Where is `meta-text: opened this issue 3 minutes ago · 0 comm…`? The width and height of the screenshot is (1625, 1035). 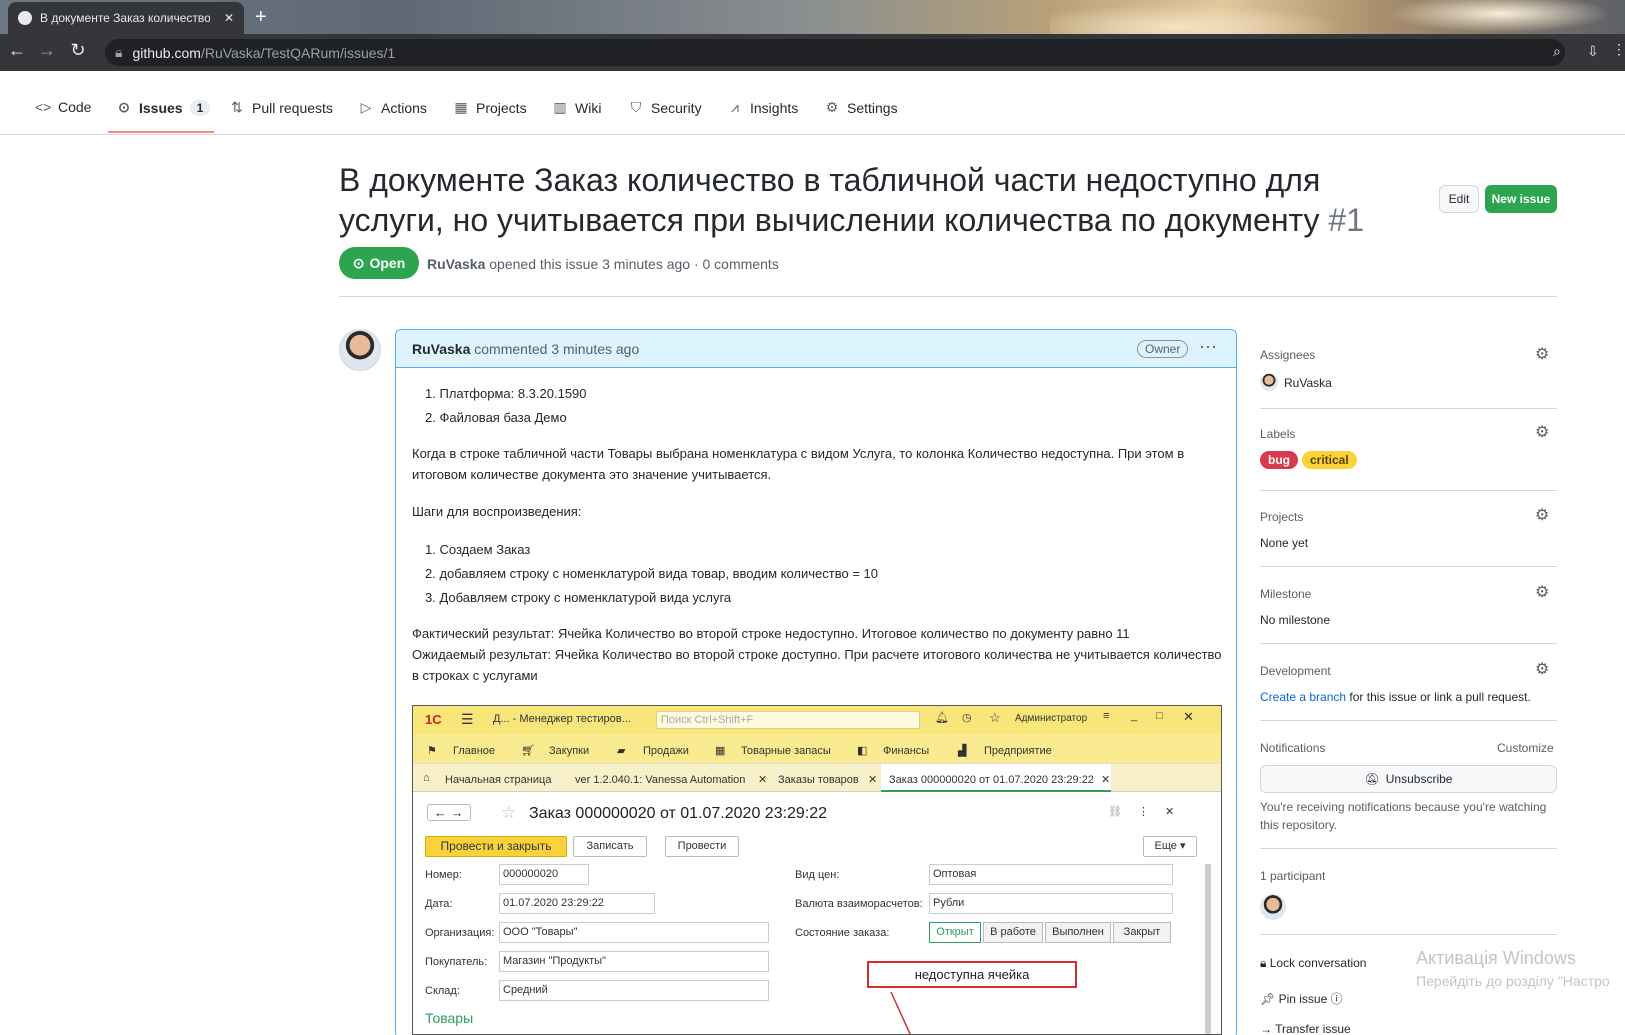 meta-text: opened this issue 3 minutes ago · 0 comm… is located at coordinates (634, 264).